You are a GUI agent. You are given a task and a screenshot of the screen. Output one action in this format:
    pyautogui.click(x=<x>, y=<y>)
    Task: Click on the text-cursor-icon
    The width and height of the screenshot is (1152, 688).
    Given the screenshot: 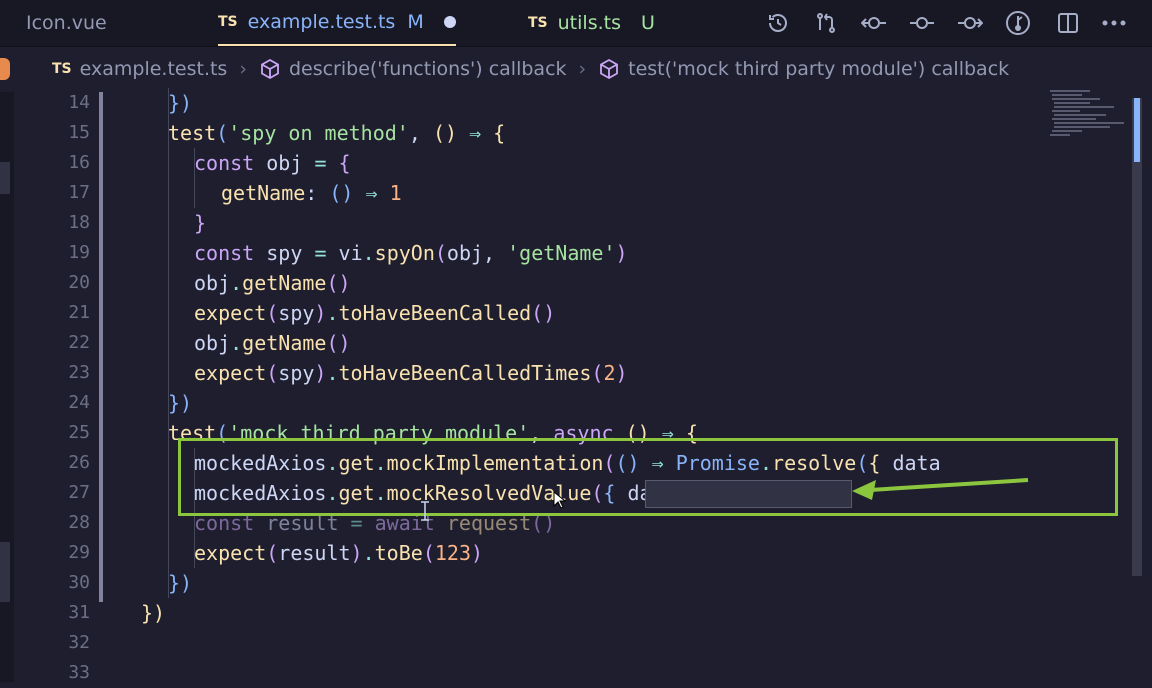 What is the action you would take?
    pyautogui.click(x=425, y=511)
    